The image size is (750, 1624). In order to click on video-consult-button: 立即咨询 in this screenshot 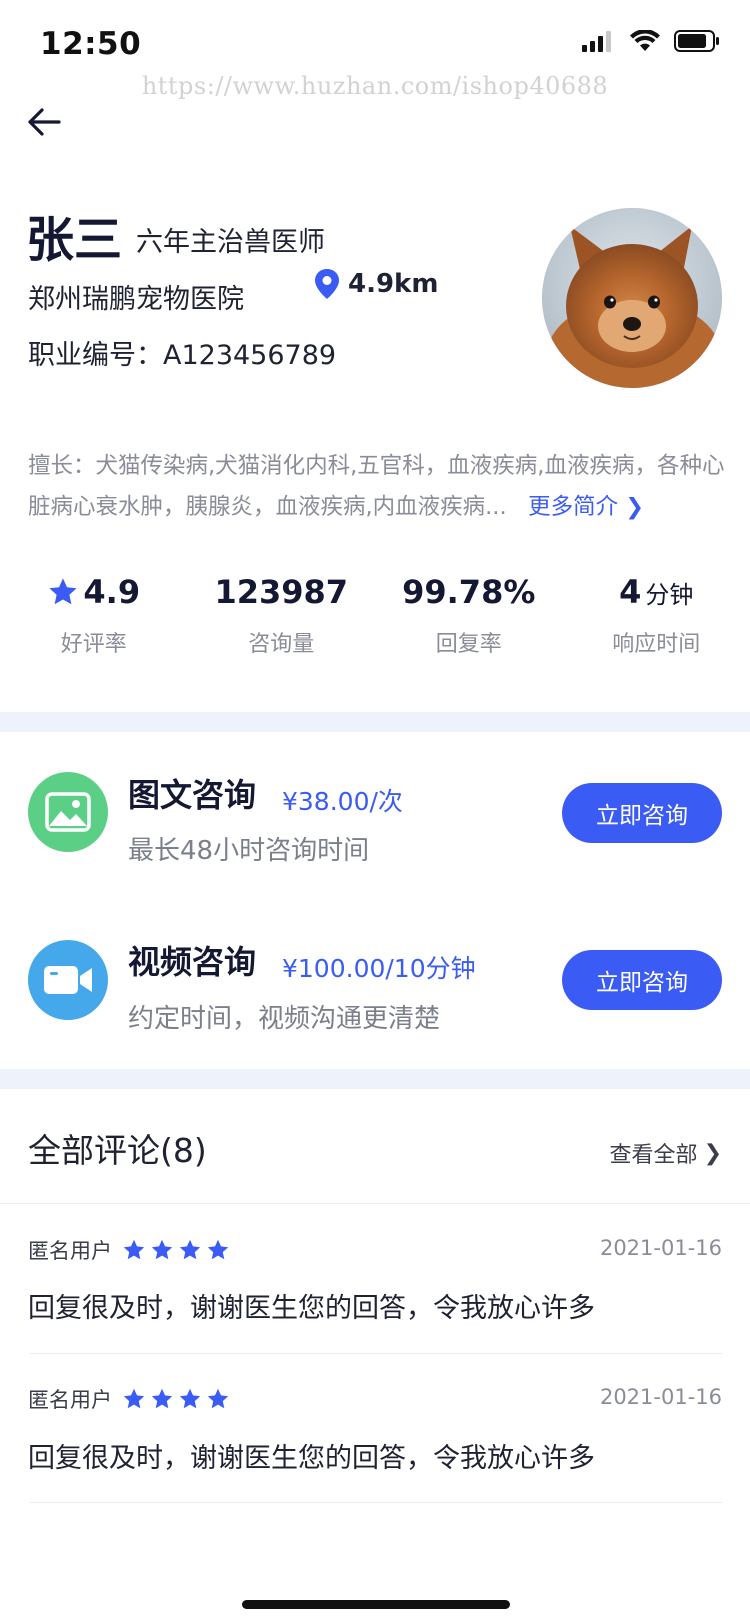, I will do `click(642, 980)`.